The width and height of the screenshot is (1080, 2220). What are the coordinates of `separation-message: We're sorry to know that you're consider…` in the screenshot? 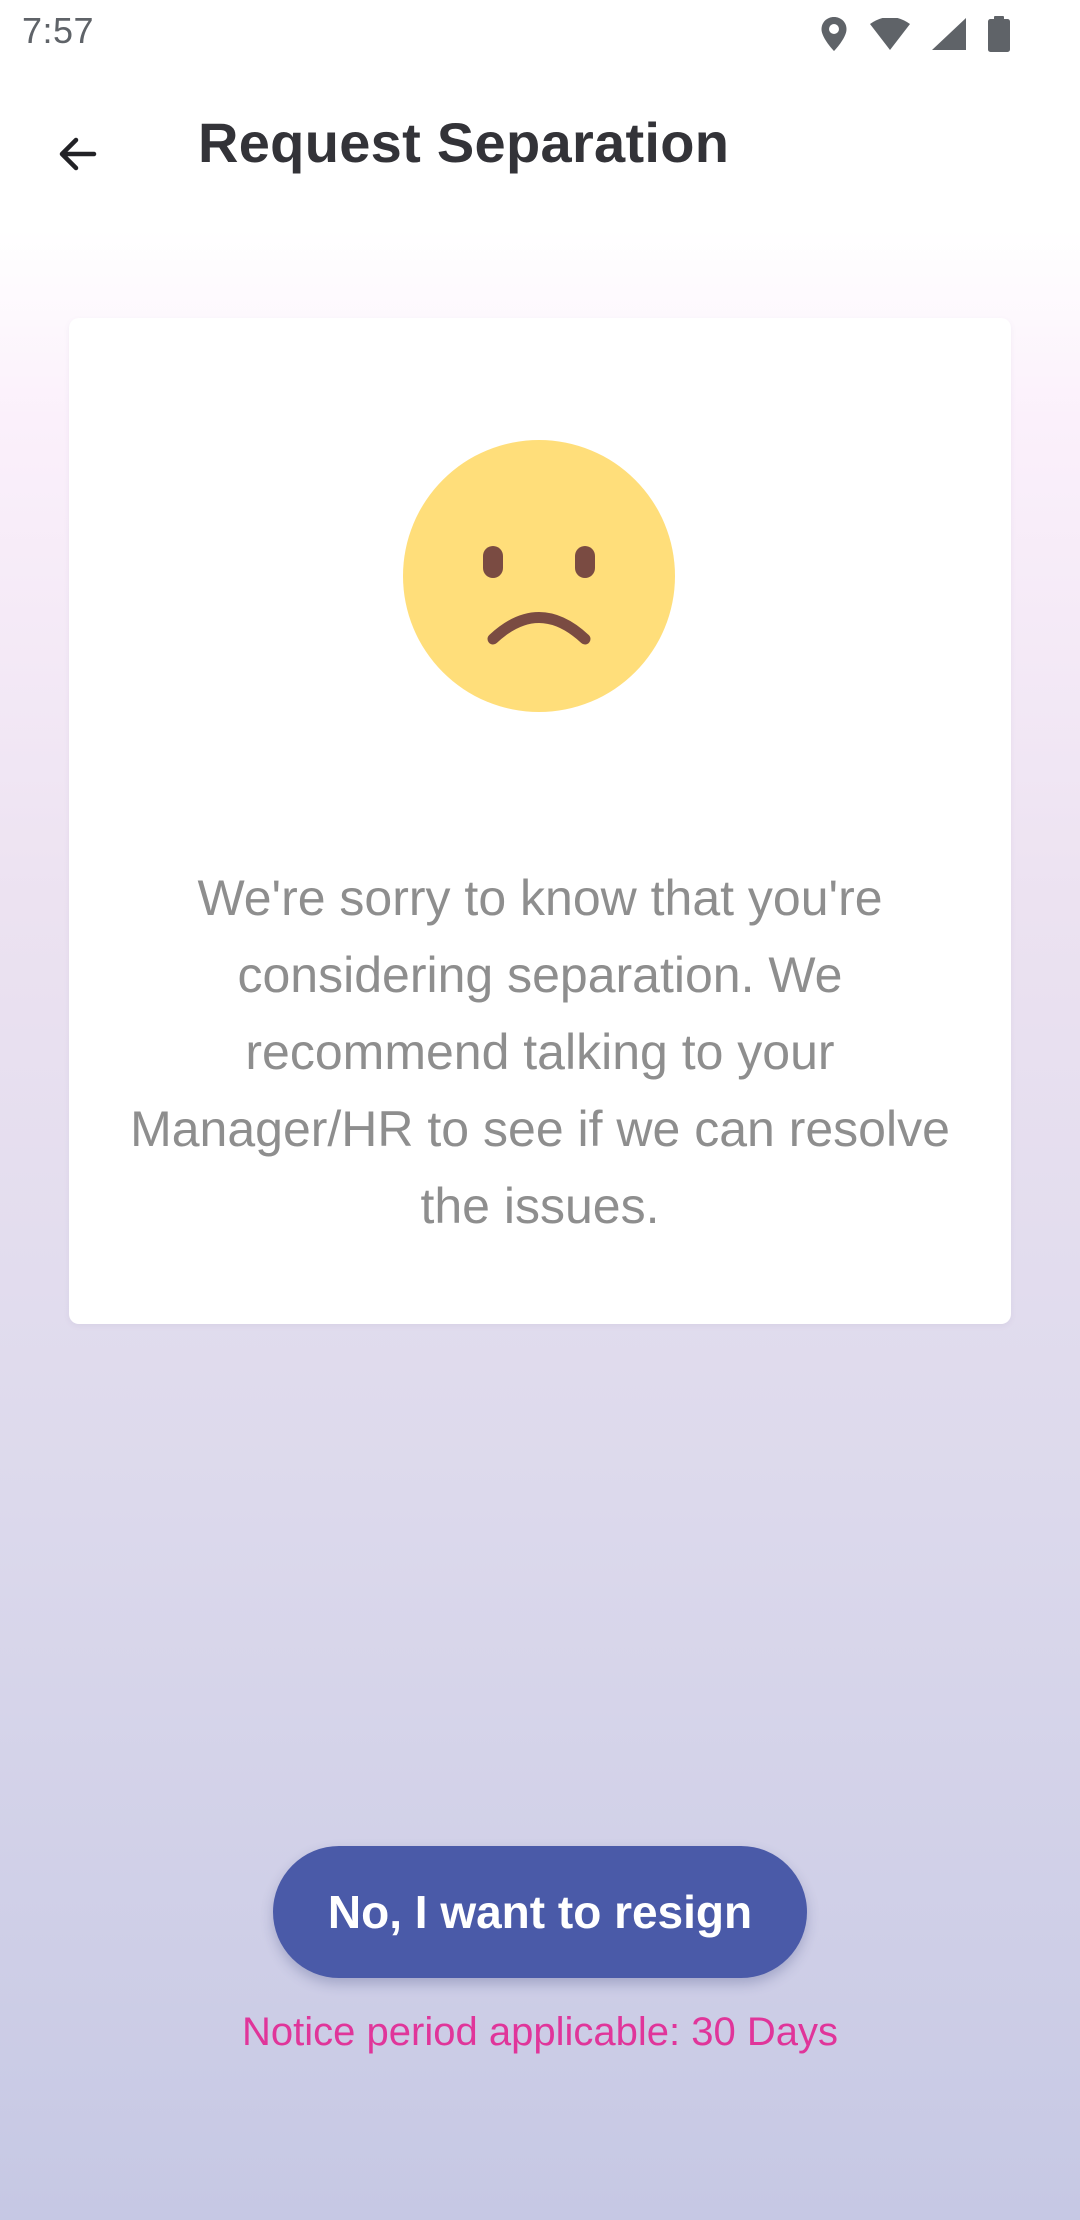 It's located at (540, 1052).